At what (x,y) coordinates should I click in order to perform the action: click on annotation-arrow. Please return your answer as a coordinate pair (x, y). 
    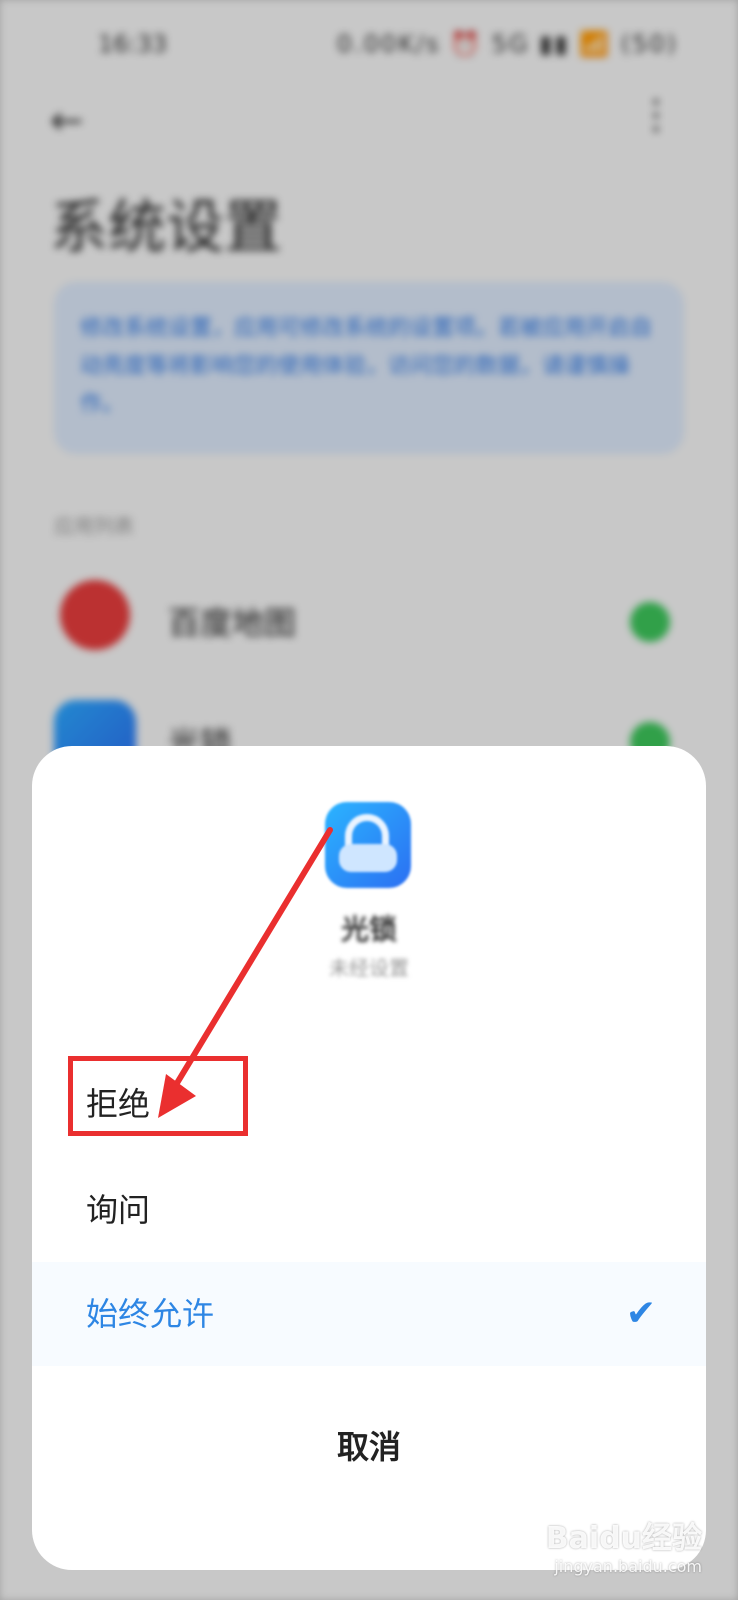
    Looking at the image, I should click on (245, 972).